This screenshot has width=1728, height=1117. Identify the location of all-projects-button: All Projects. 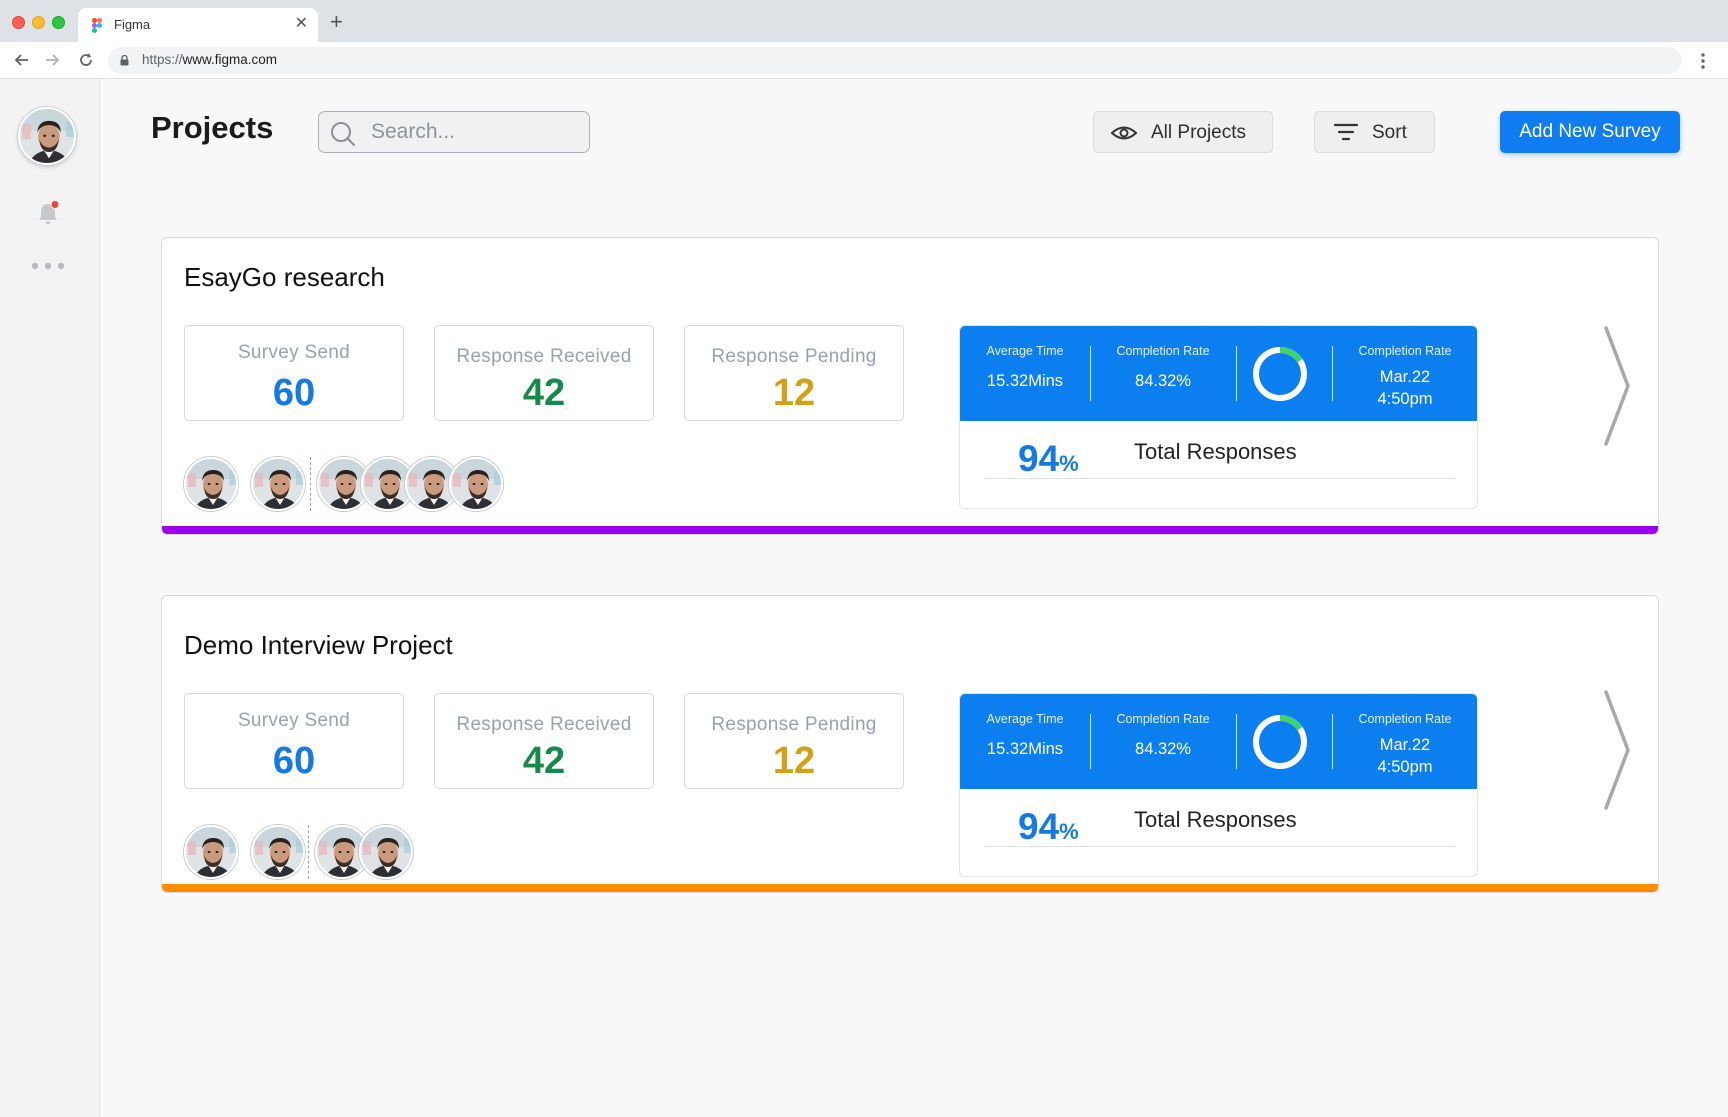
(1183, 132).